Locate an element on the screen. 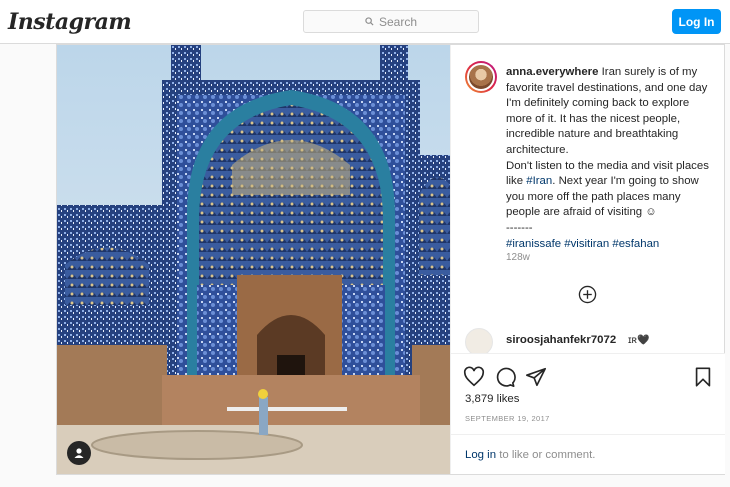  hashtag-visitiran: #visitiran is located at coordinates (586, 244).